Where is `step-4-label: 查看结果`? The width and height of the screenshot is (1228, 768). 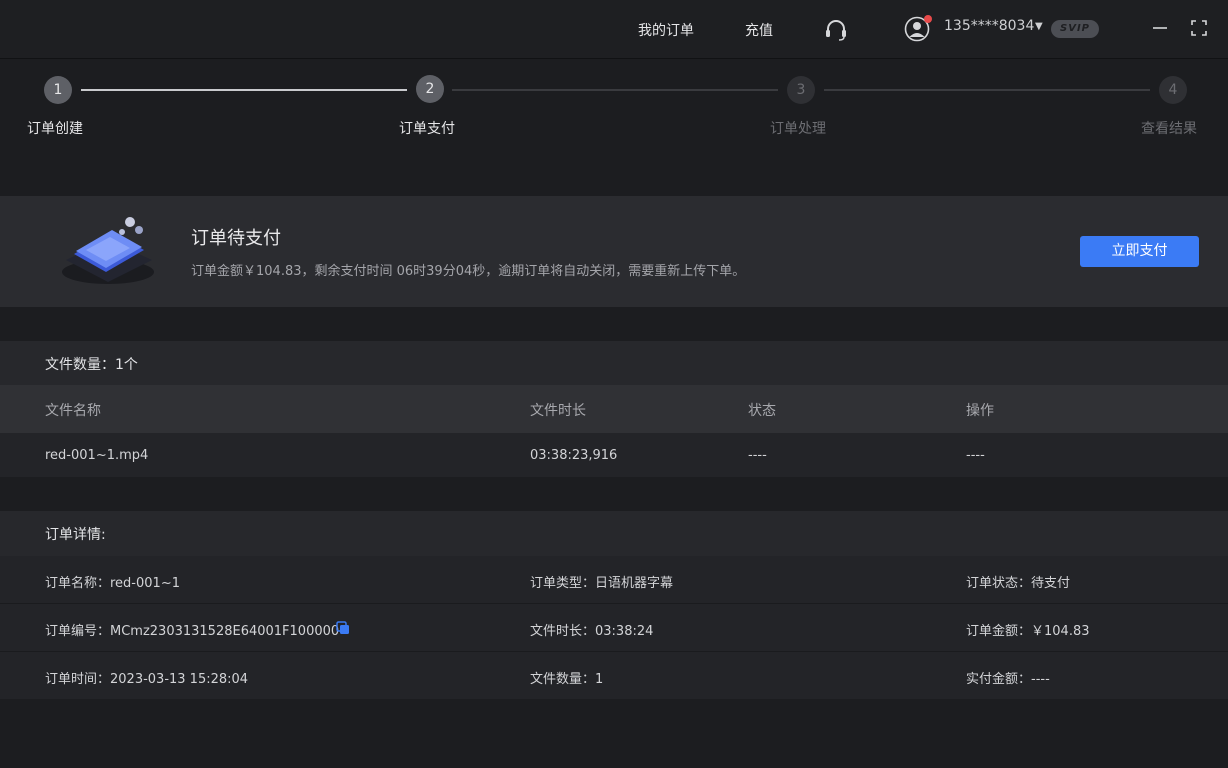
step-4-label: 查看结果 is located at coordinates (1169, 129).